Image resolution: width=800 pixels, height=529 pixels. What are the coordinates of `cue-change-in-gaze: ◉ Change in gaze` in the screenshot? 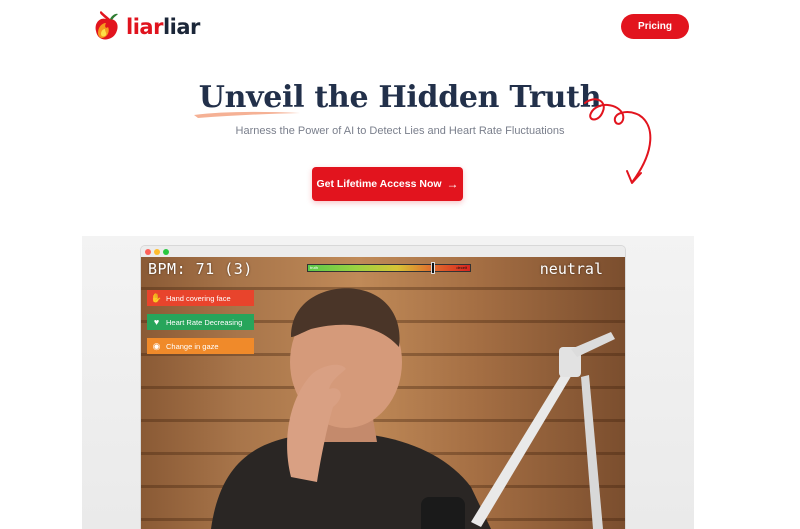 It's located at (200, 346).